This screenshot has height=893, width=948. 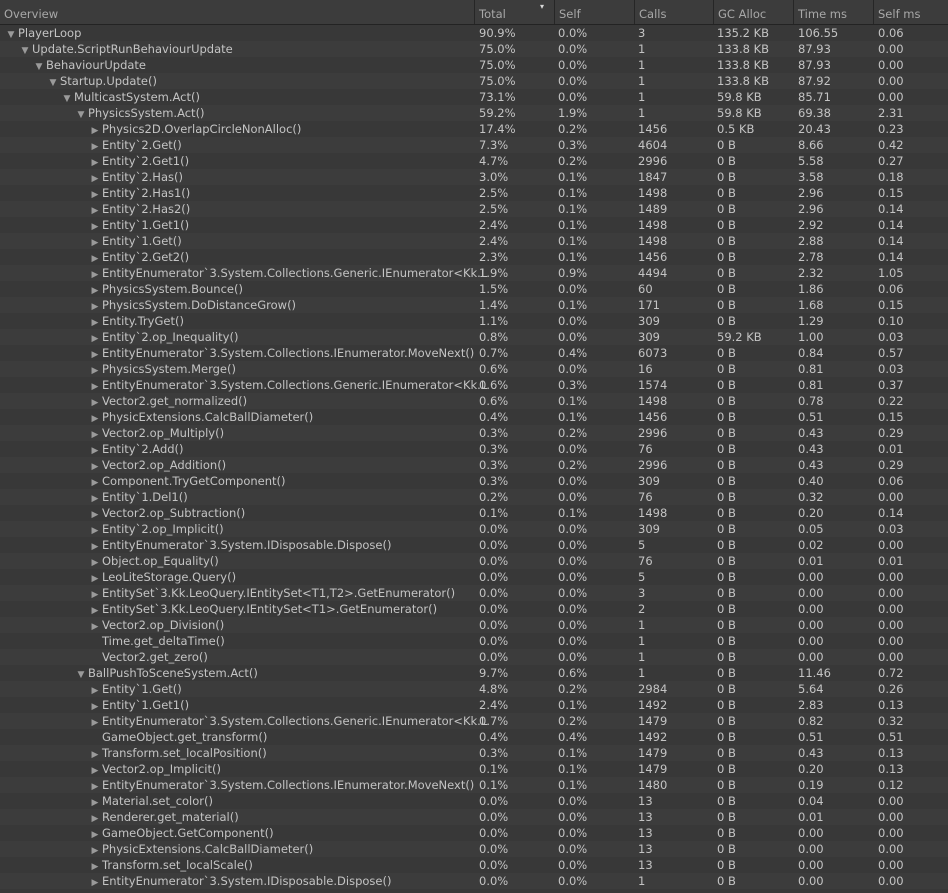 I want to click on hierarchy-row: Time.get_deltaTime() 0.0% 0.0% 1 0 B 0.00 0.00, so click(x=474, y=641).